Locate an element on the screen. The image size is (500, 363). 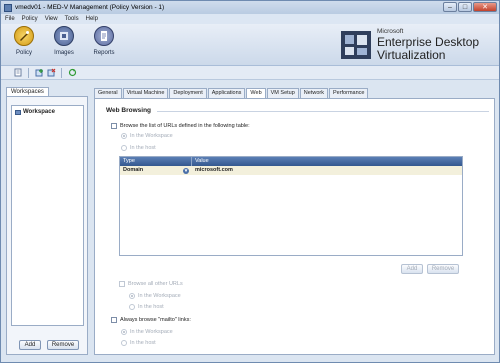
toolbar is located at coordinates (250, 73).